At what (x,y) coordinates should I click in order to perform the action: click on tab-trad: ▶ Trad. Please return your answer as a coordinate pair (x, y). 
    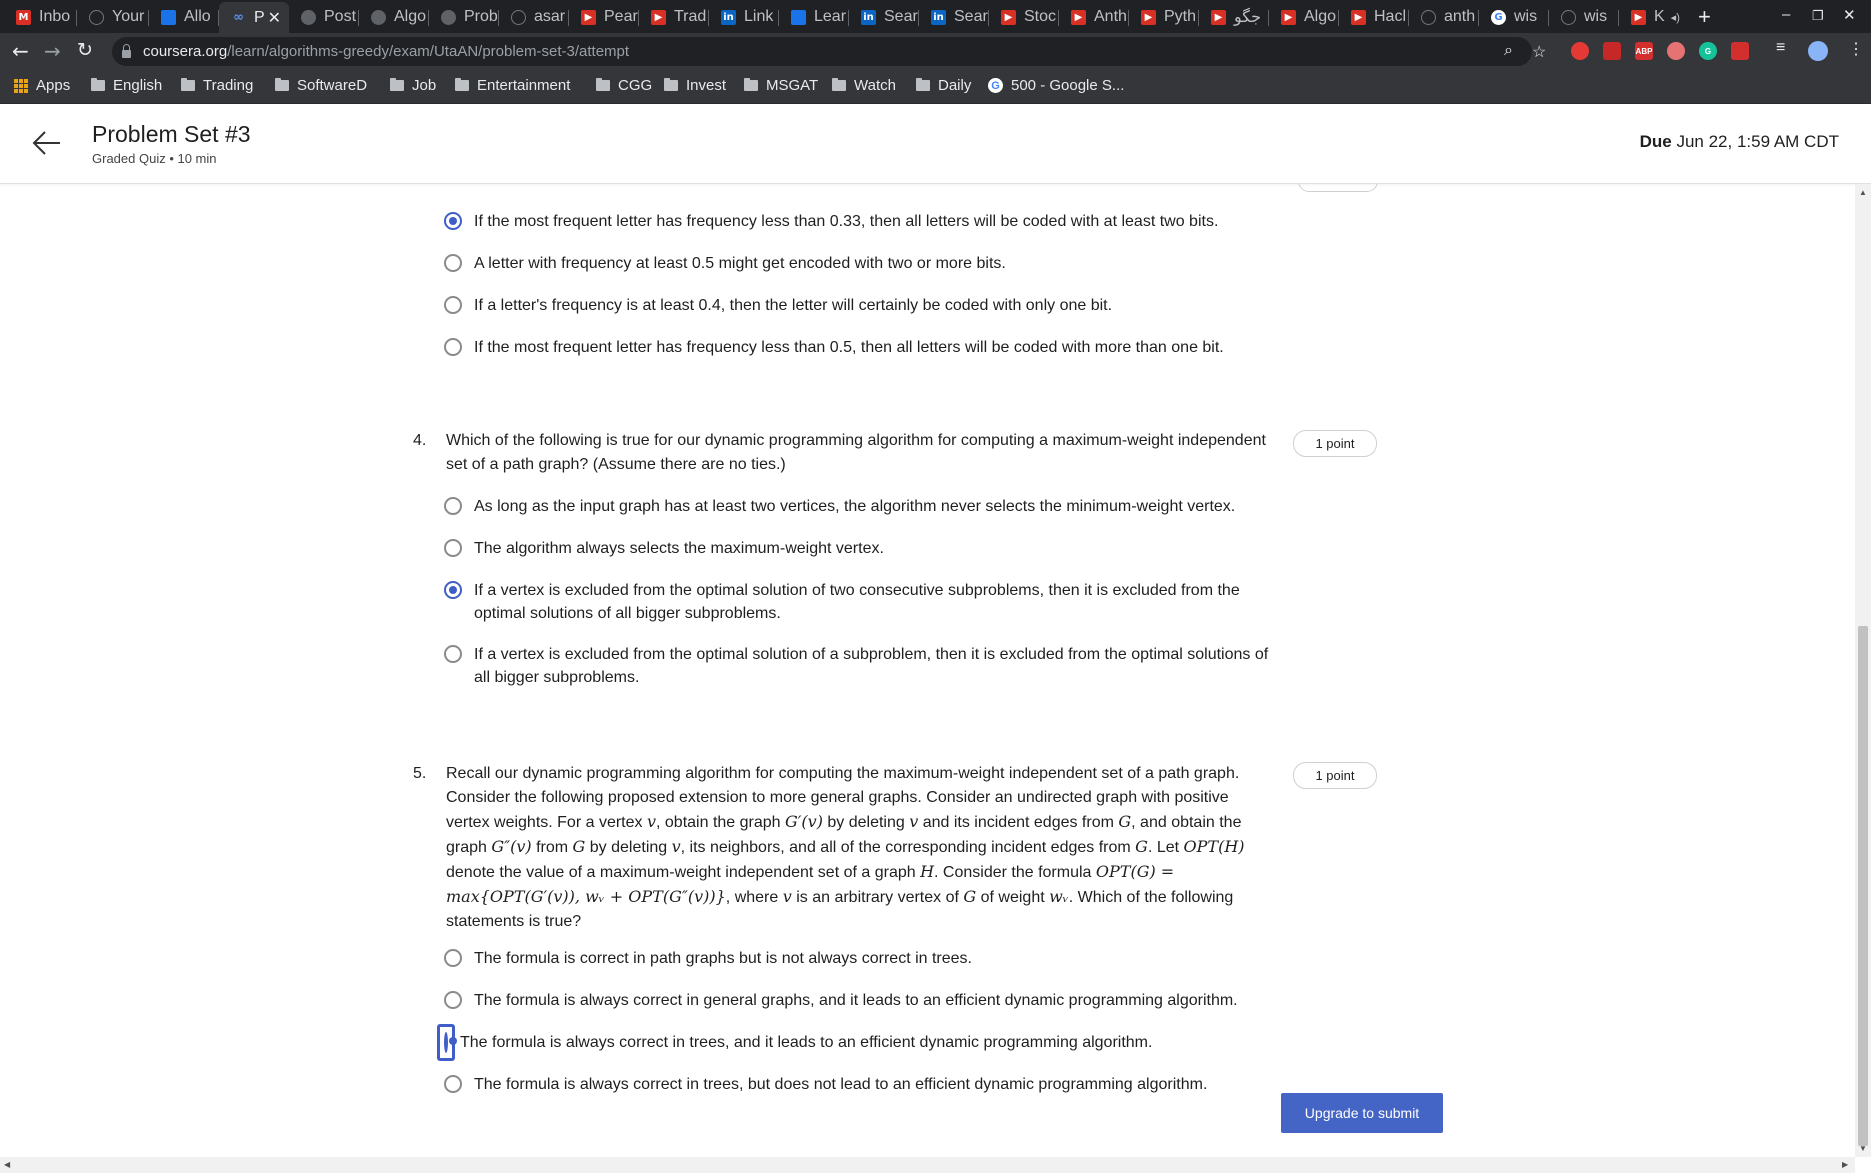
    Looking at the image, I should click on (674, 17).